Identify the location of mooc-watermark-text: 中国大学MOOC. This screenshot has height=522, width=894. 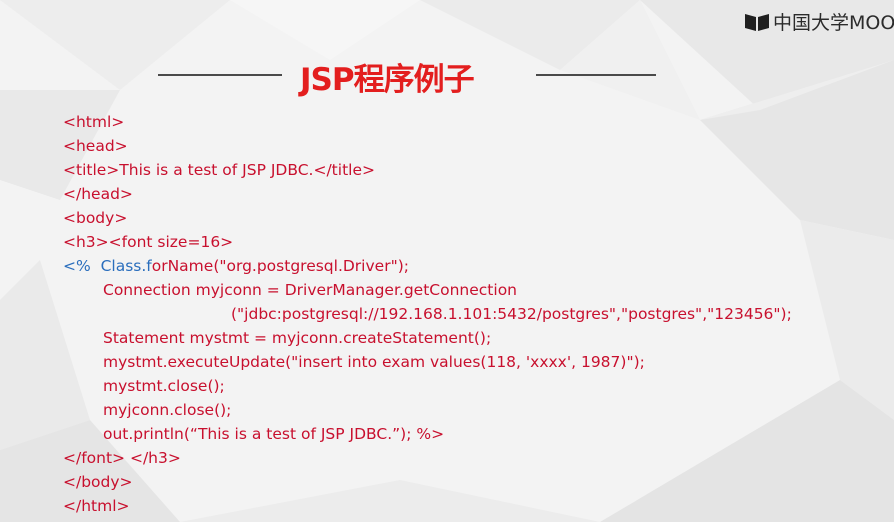
(833, 23).